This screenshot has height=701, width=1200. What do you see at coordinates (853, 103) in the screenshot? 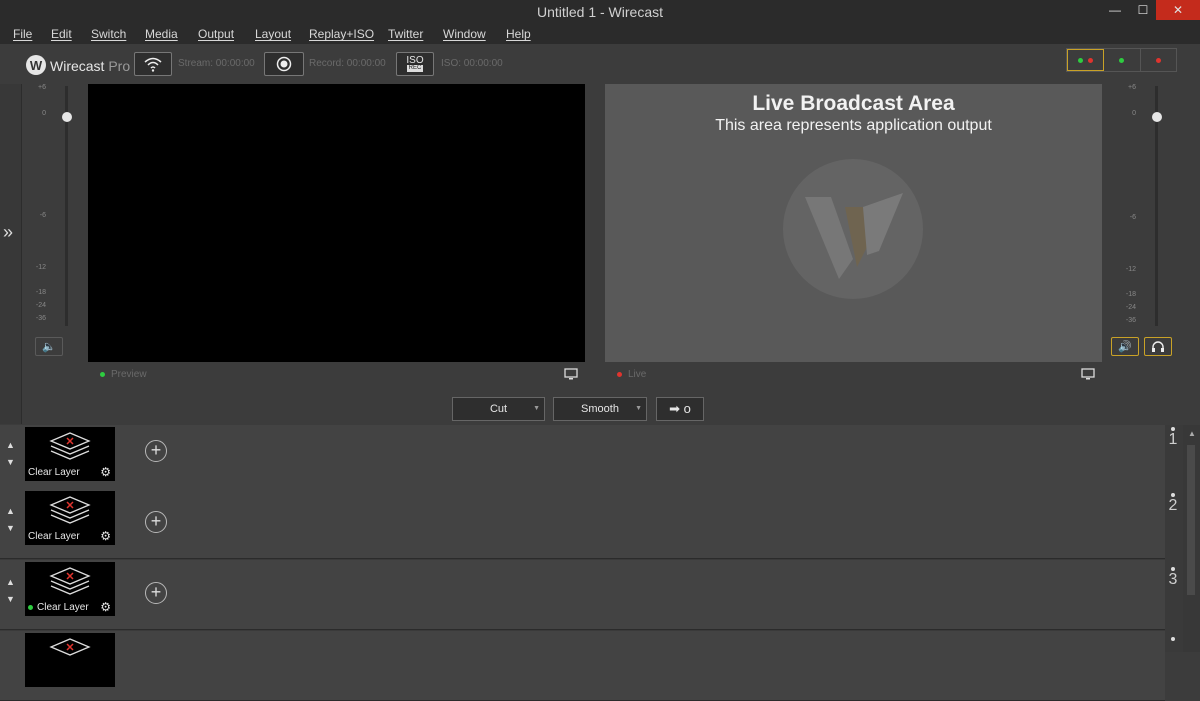
I see `live-heading: Live Broadcast Area` at bounding box center [853, 103].